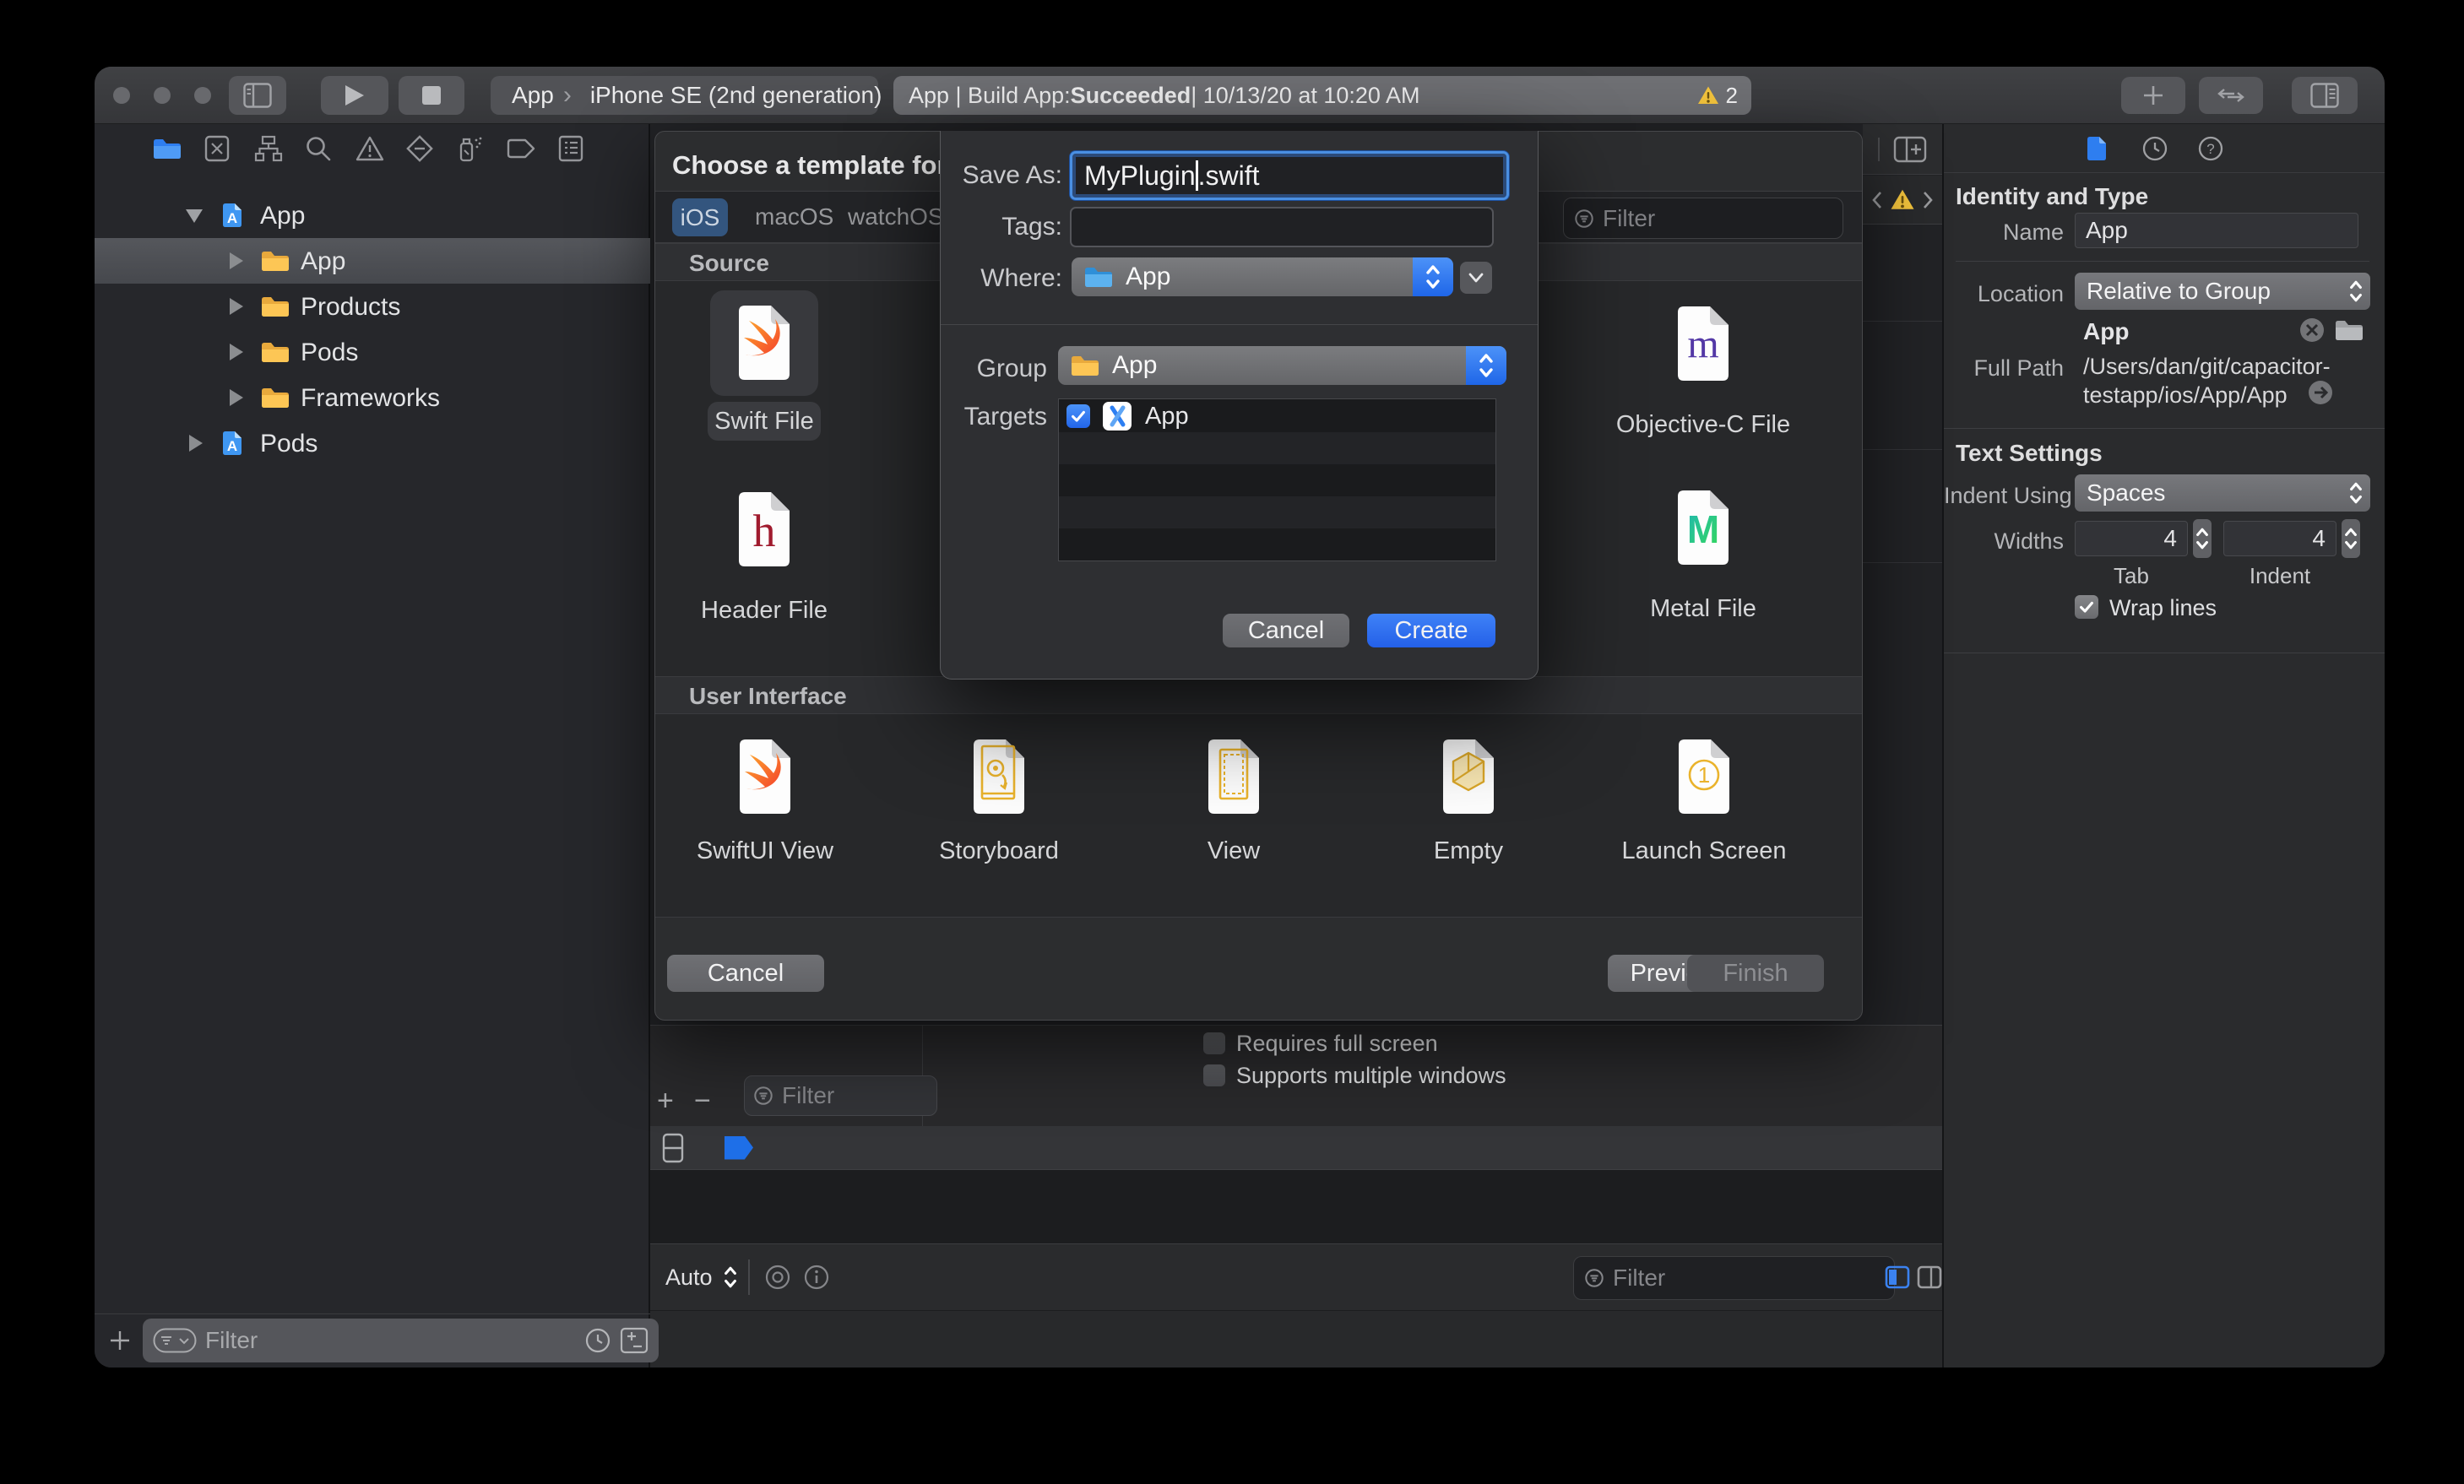 The height and width of the screenshot is (1484, 2464). Describe the element at coordinates (2052, 196) in the screenshot. I see `identity-header: Identity and Type` at that location.